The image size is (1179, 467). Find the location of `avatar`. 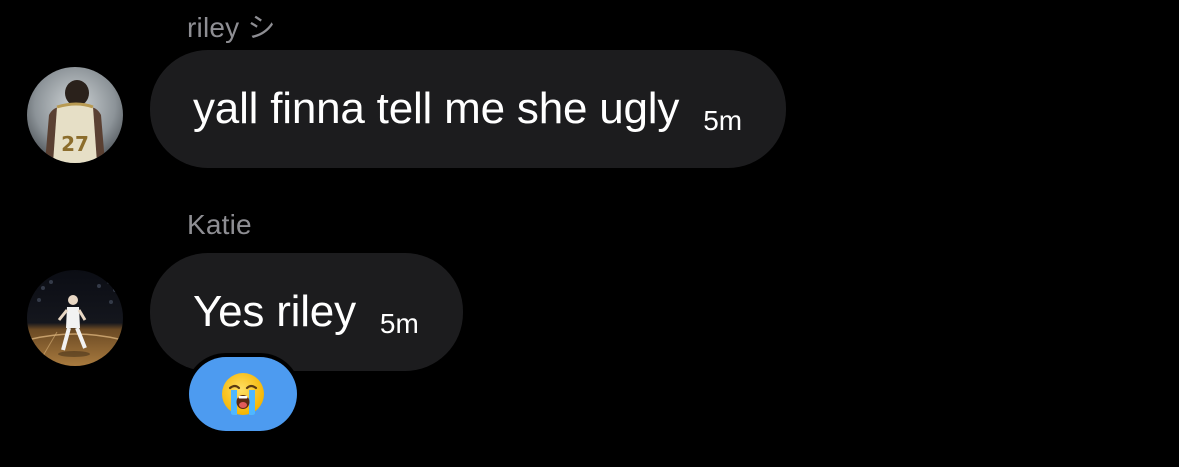

avatar is located at coordinates (75, 318).